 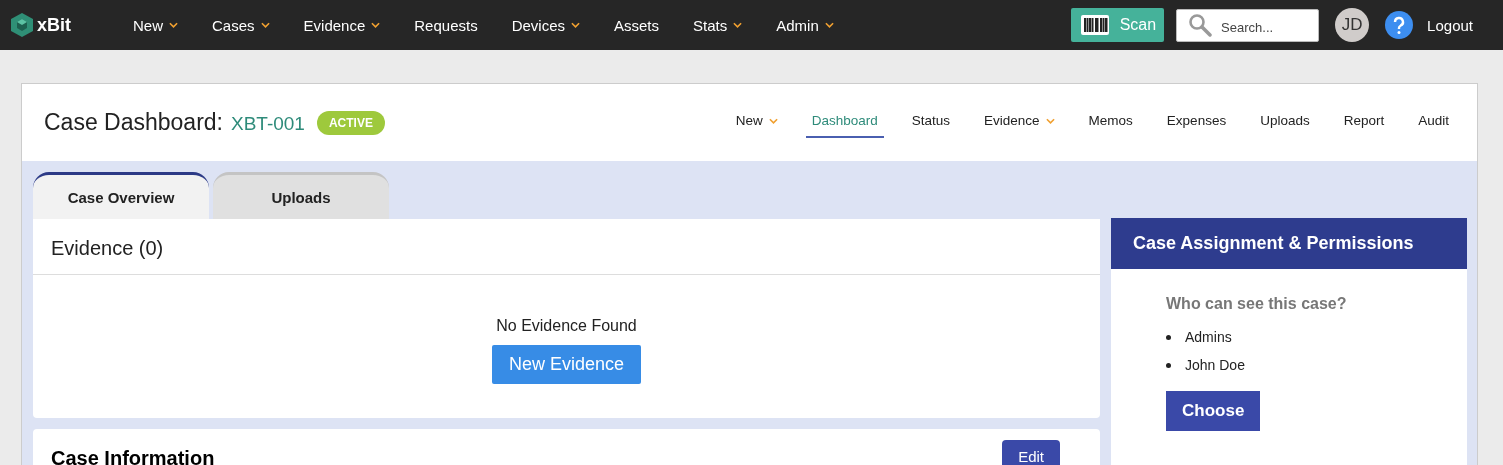 I want to click on cube-logo-icon, so click(x=22, y=25).